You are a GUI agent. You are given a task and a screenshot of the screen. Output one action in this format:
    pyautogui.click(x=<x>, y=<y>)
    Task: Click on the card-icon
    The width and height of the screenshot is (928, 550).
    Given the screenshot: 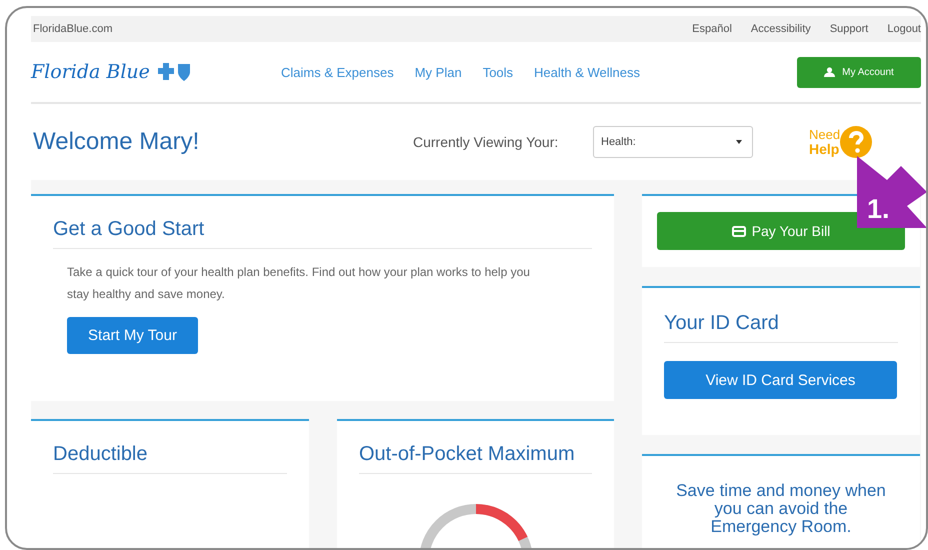 What is the action you would take?
    pyautogui.click(x=739, y=231)
    